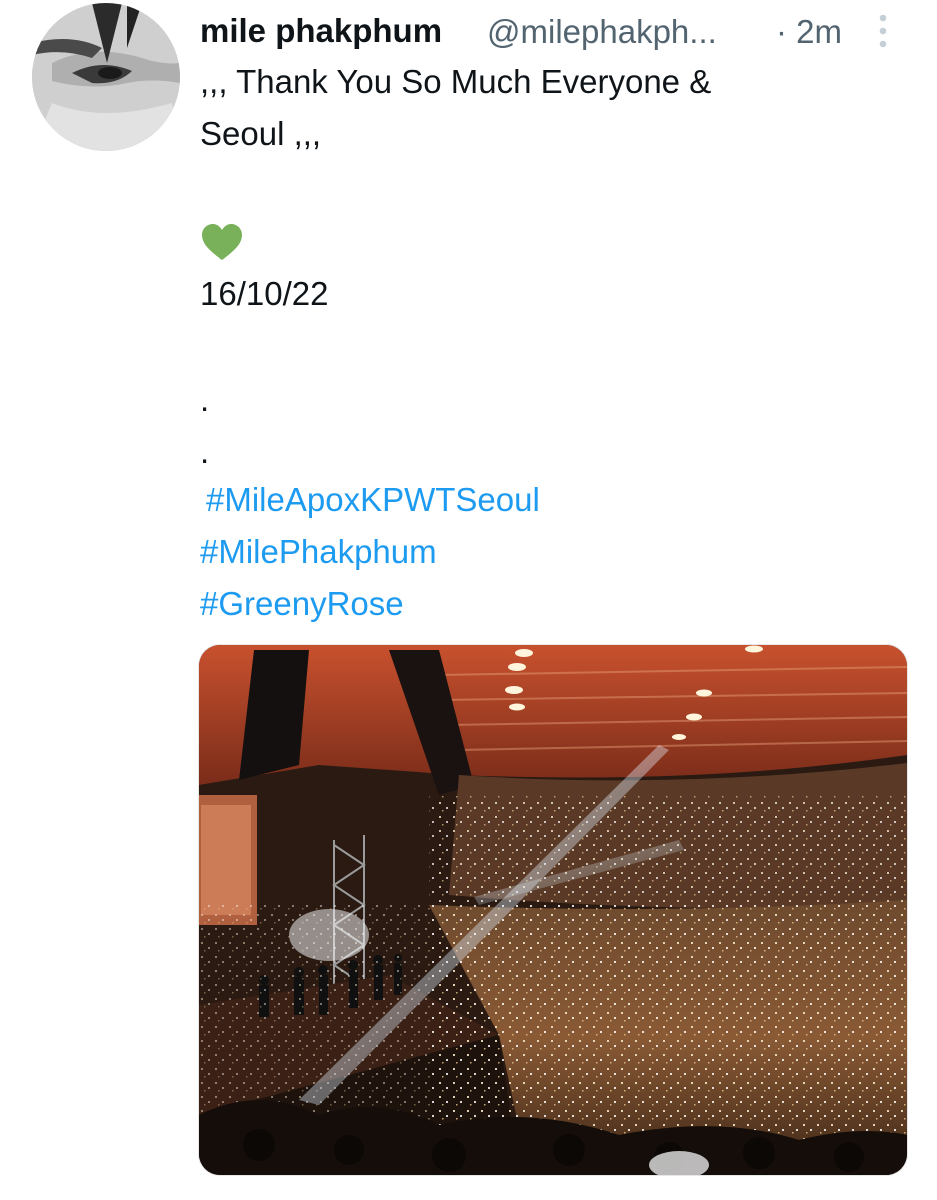 The width and height of the screenshot is (937, 1200). What do you see at coordinates (302, 604) in the screenshot?
I see `hashtag-link: #GreenyRose` at bounding box center [302, 604].